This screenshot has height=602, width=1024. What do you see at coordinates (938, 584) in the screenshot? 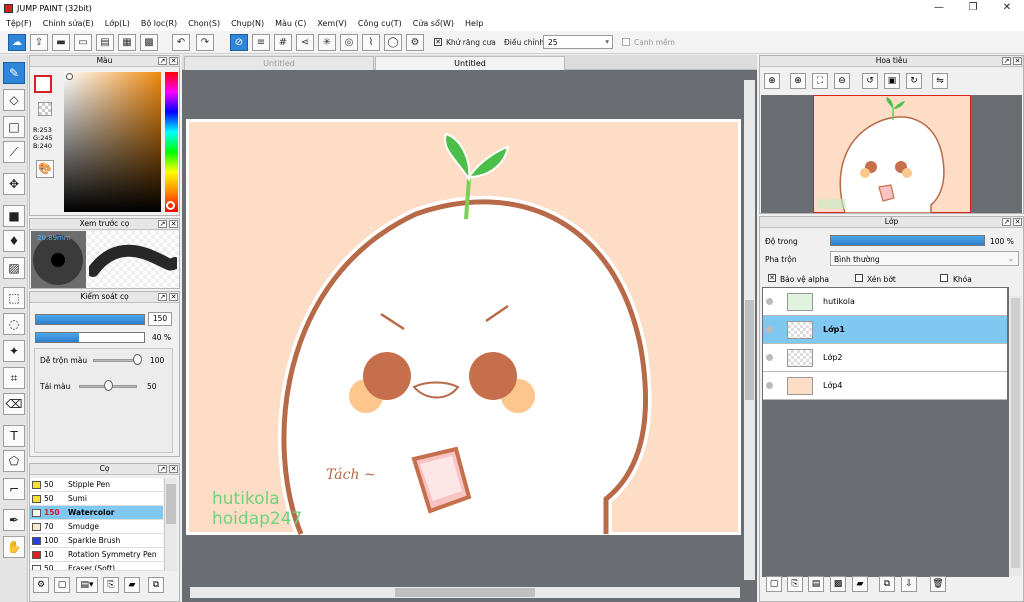
I see `trash-icon: 🗑` at bounding box center [938, 584].